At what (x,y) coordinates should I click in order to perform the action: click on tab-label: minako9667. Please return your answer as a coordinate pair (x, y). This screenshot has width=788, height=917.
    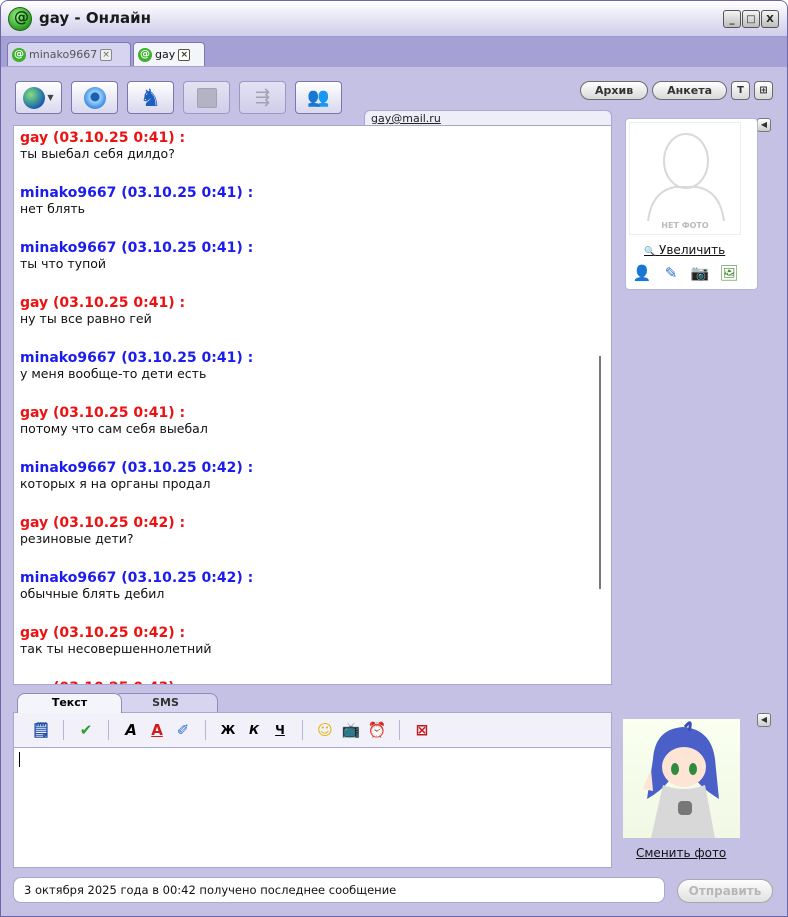
    Looking at the image, I should click on (63, 54).